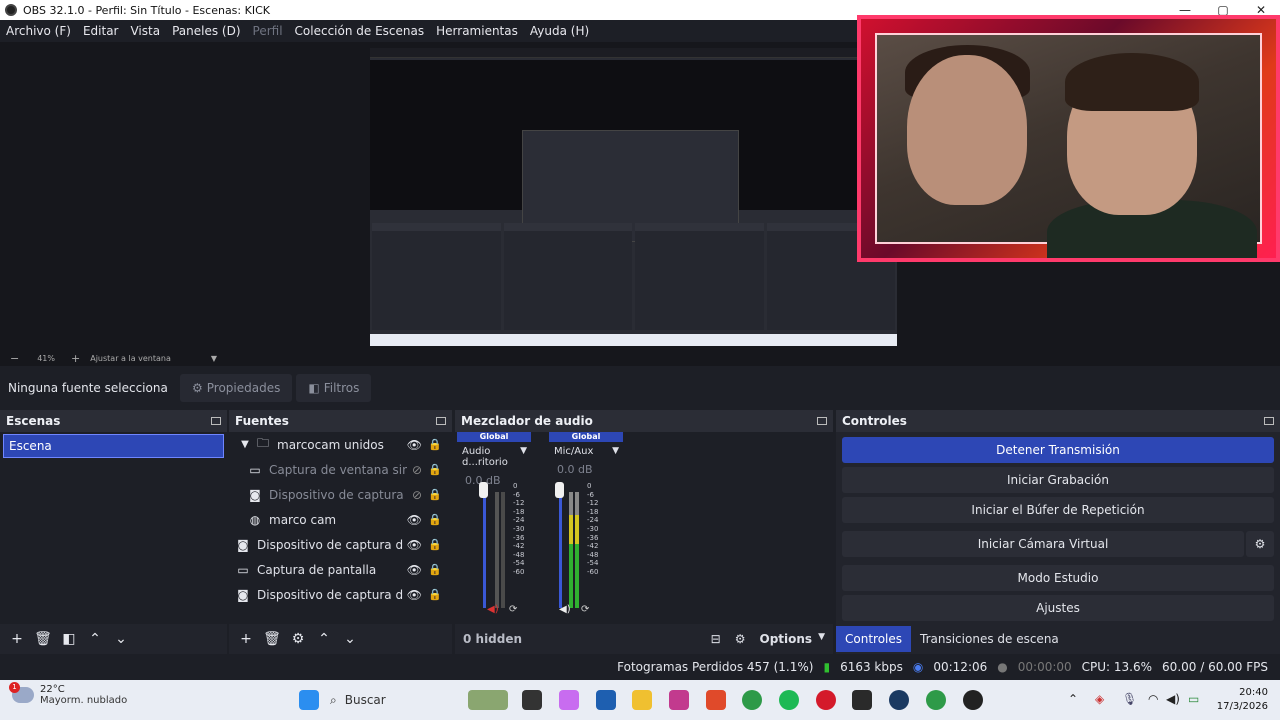 This screenshot has height=720, width=1280. I want to click on filters-label: Filtros, so click(341, 388).